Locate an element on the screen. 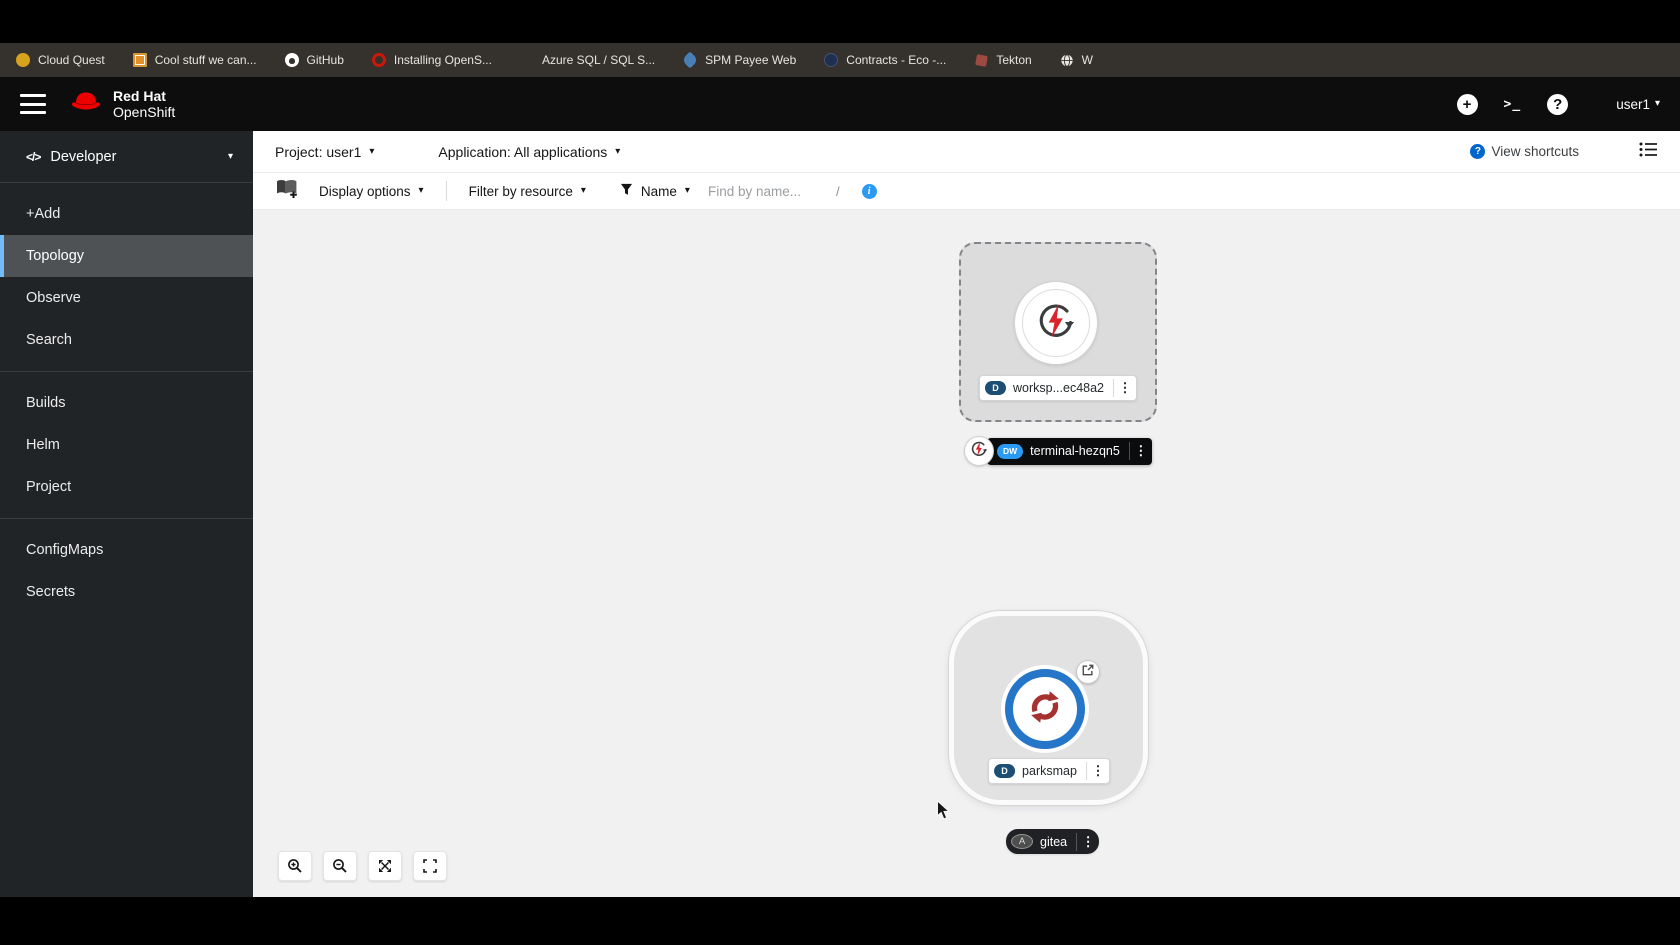 The width and height of the screenshot is (1680, 945). filter-by-resource-dropdown: Filter by resource ▾ is located at coordinates (527, 191).